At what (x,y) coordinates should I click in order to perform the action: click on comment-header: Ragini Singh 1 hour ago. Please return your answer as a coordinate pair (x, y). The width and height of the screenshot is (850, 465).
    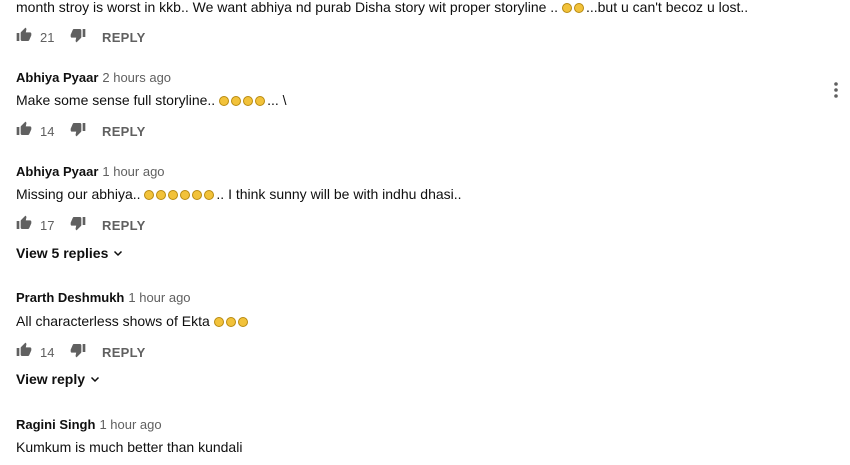
    Looking at the image, I should click on (89, 425).